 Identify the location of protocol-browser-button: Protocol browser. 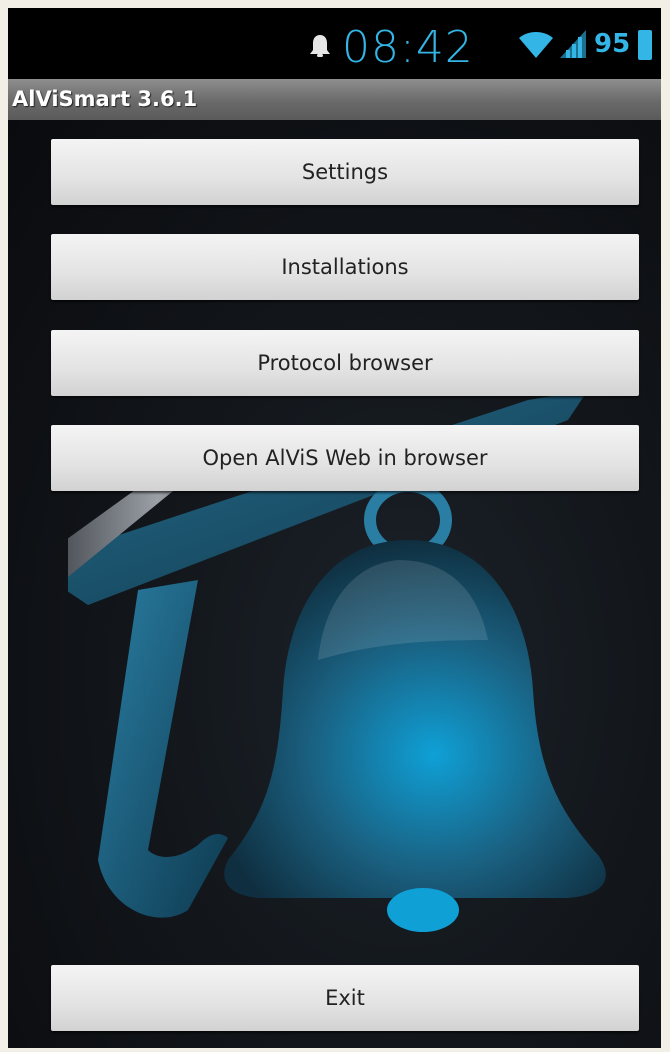
(345, 363).